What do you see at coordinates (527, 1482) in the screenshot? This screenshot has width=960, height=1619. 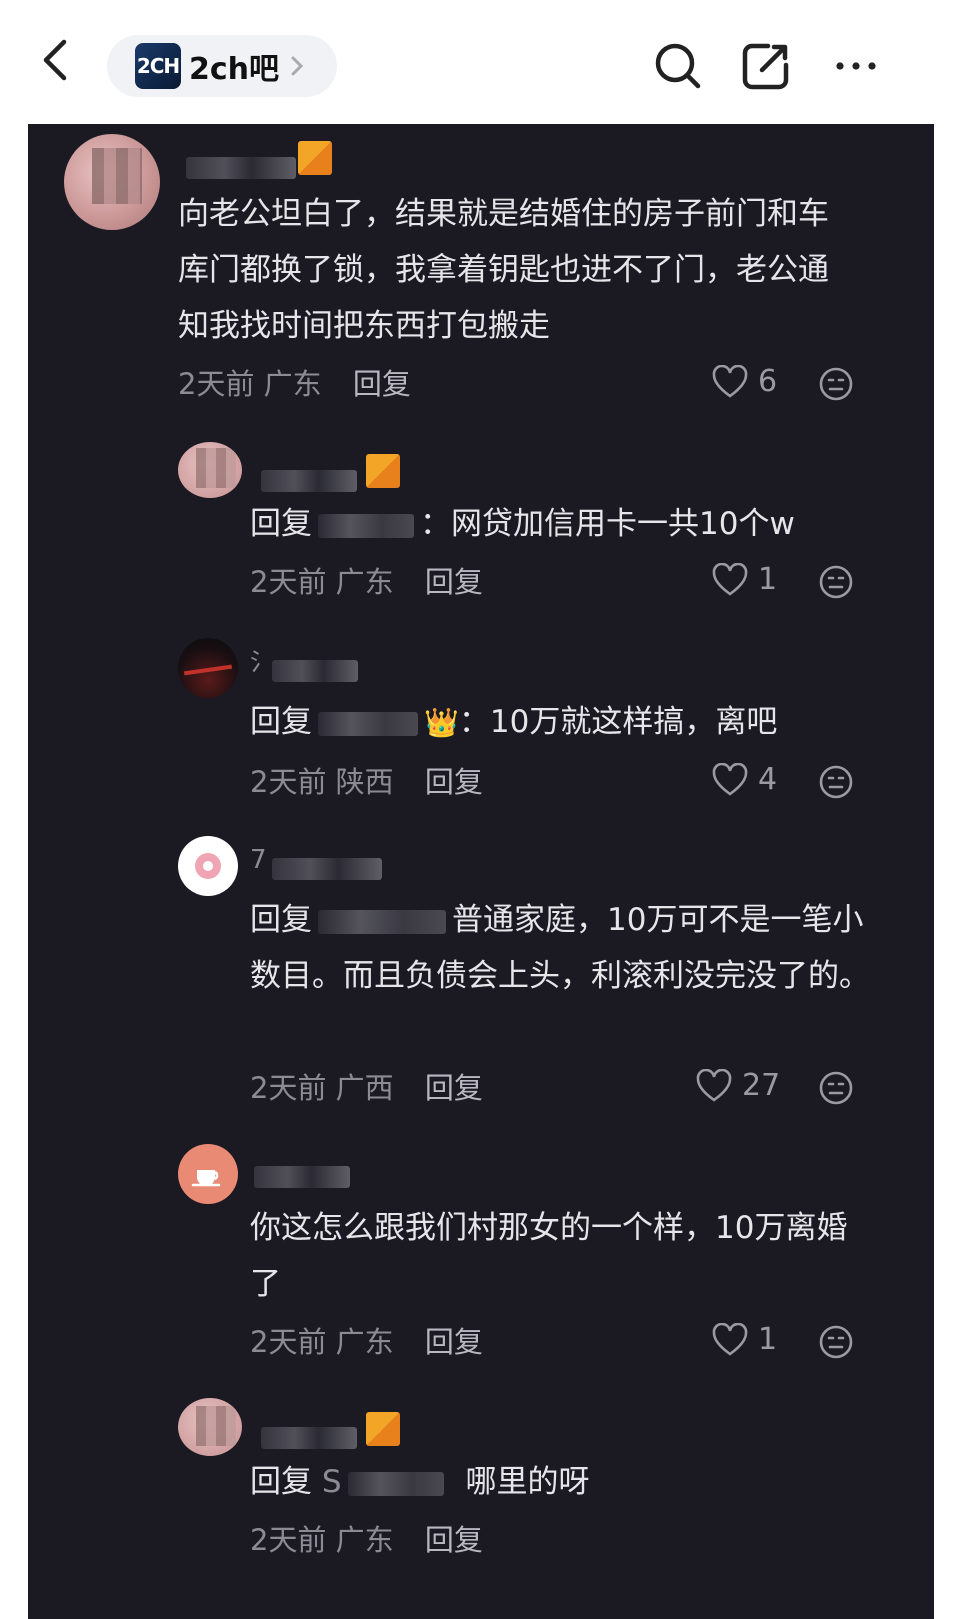 I see `reply-body: 哪里的呀` at bounding box center [527, 1482].